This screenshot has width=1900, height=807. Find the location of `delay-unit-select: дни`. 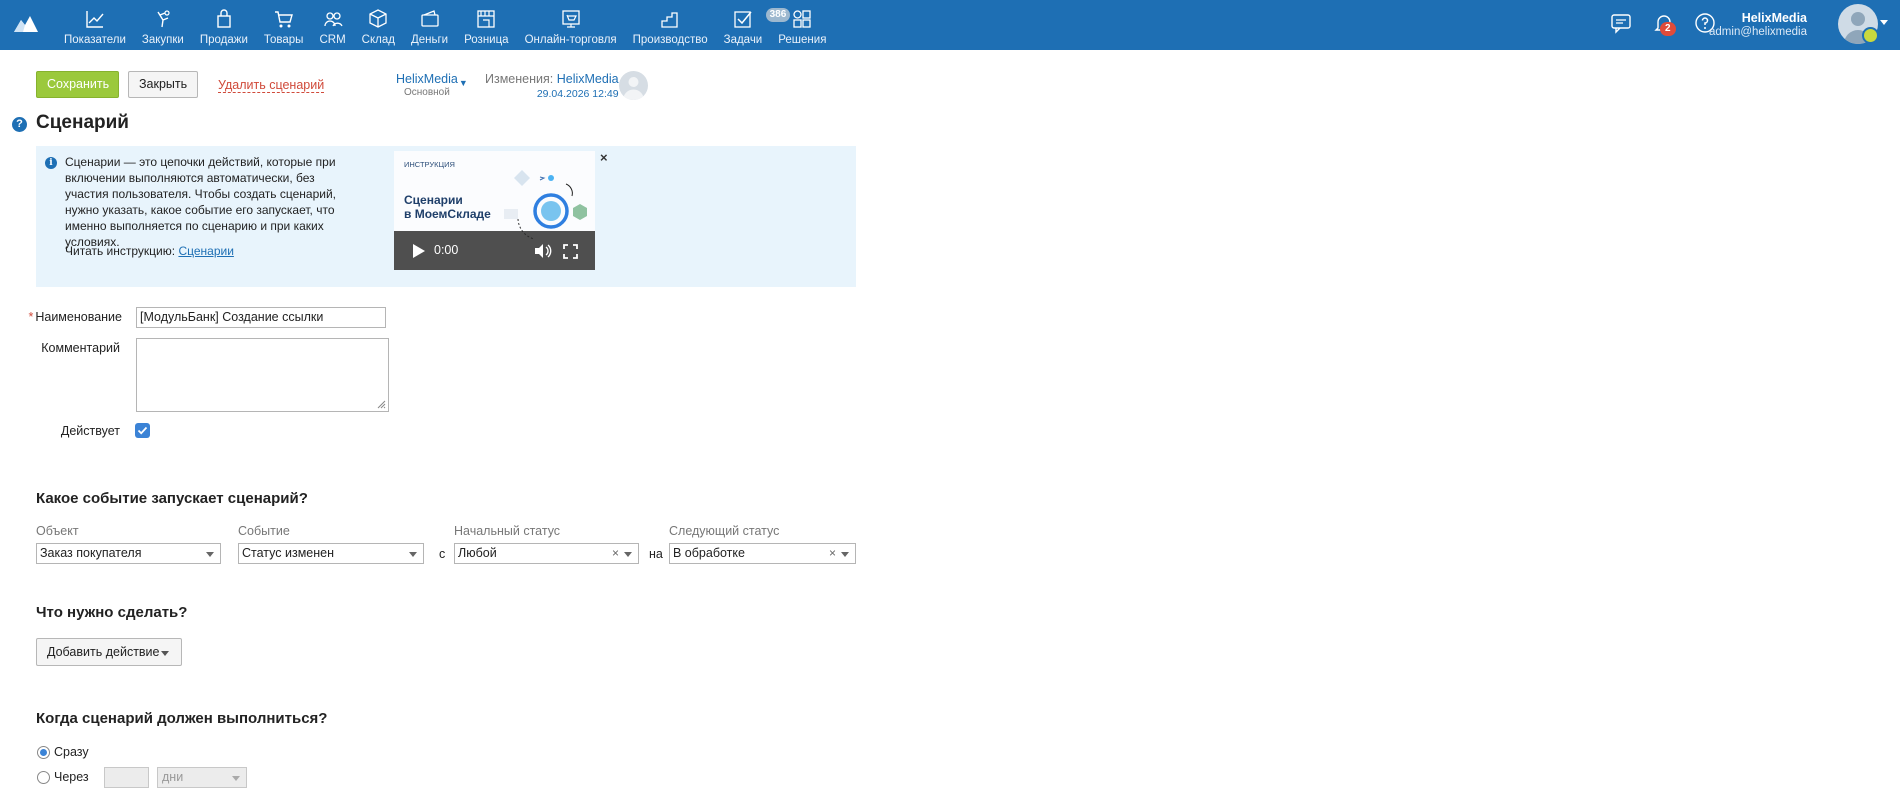

delay-unit-select: дни is located at coordinates (202, 777).